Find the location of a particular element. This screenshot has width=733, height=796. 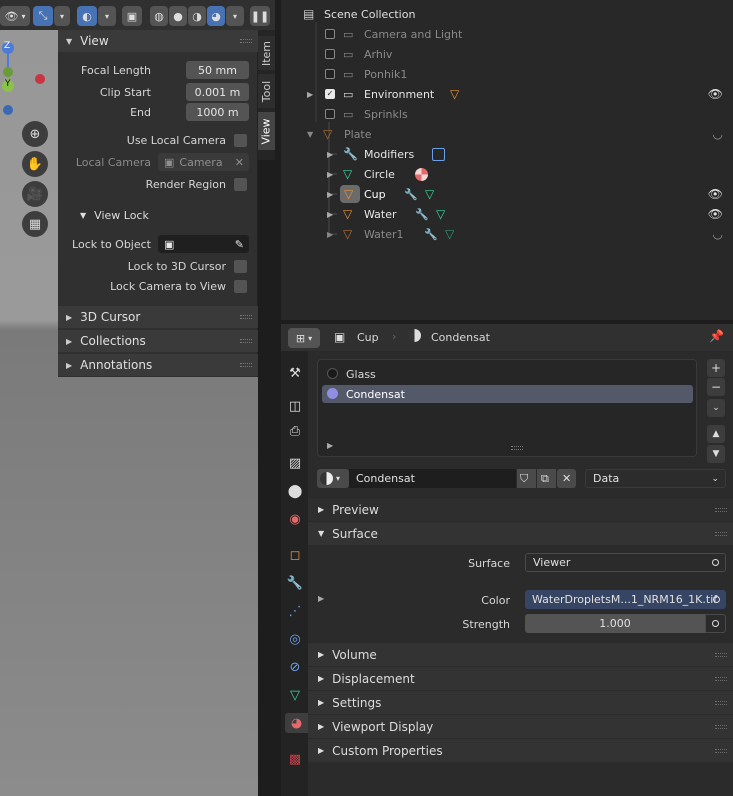

tab-tool: Tool is located at coordinates (266, 91).